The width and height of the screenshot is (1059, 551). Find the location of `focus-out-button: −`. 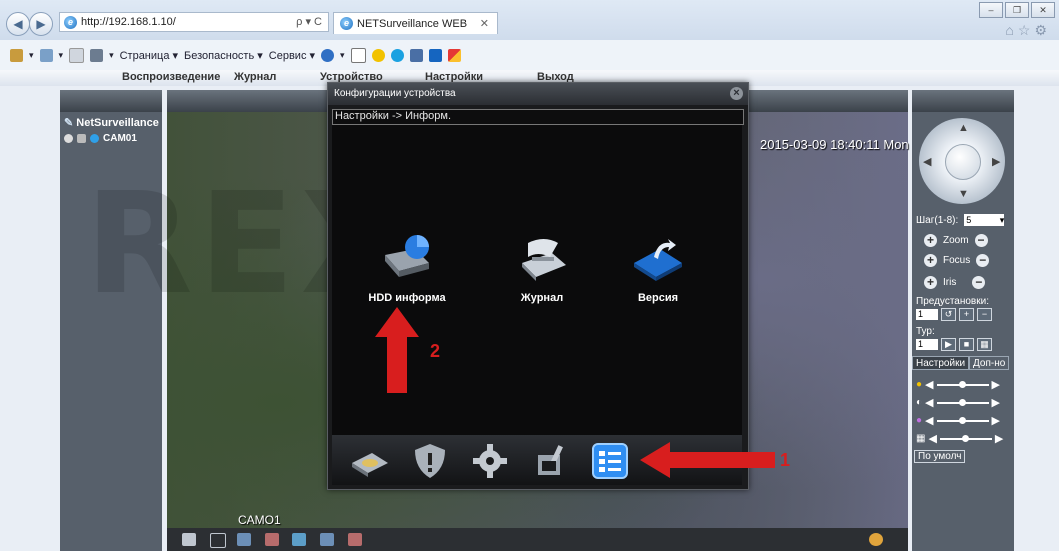

focus-out-button: − is located at coordinates (983, 260).